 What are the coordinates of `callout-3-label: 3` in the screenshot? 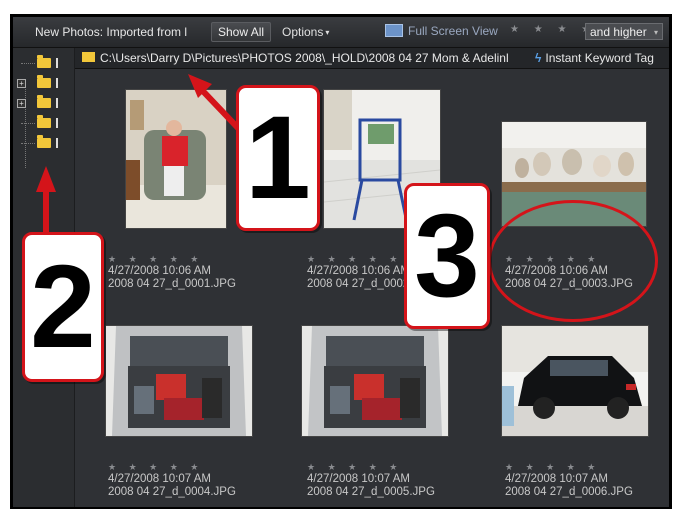 It's located at (447, 256).